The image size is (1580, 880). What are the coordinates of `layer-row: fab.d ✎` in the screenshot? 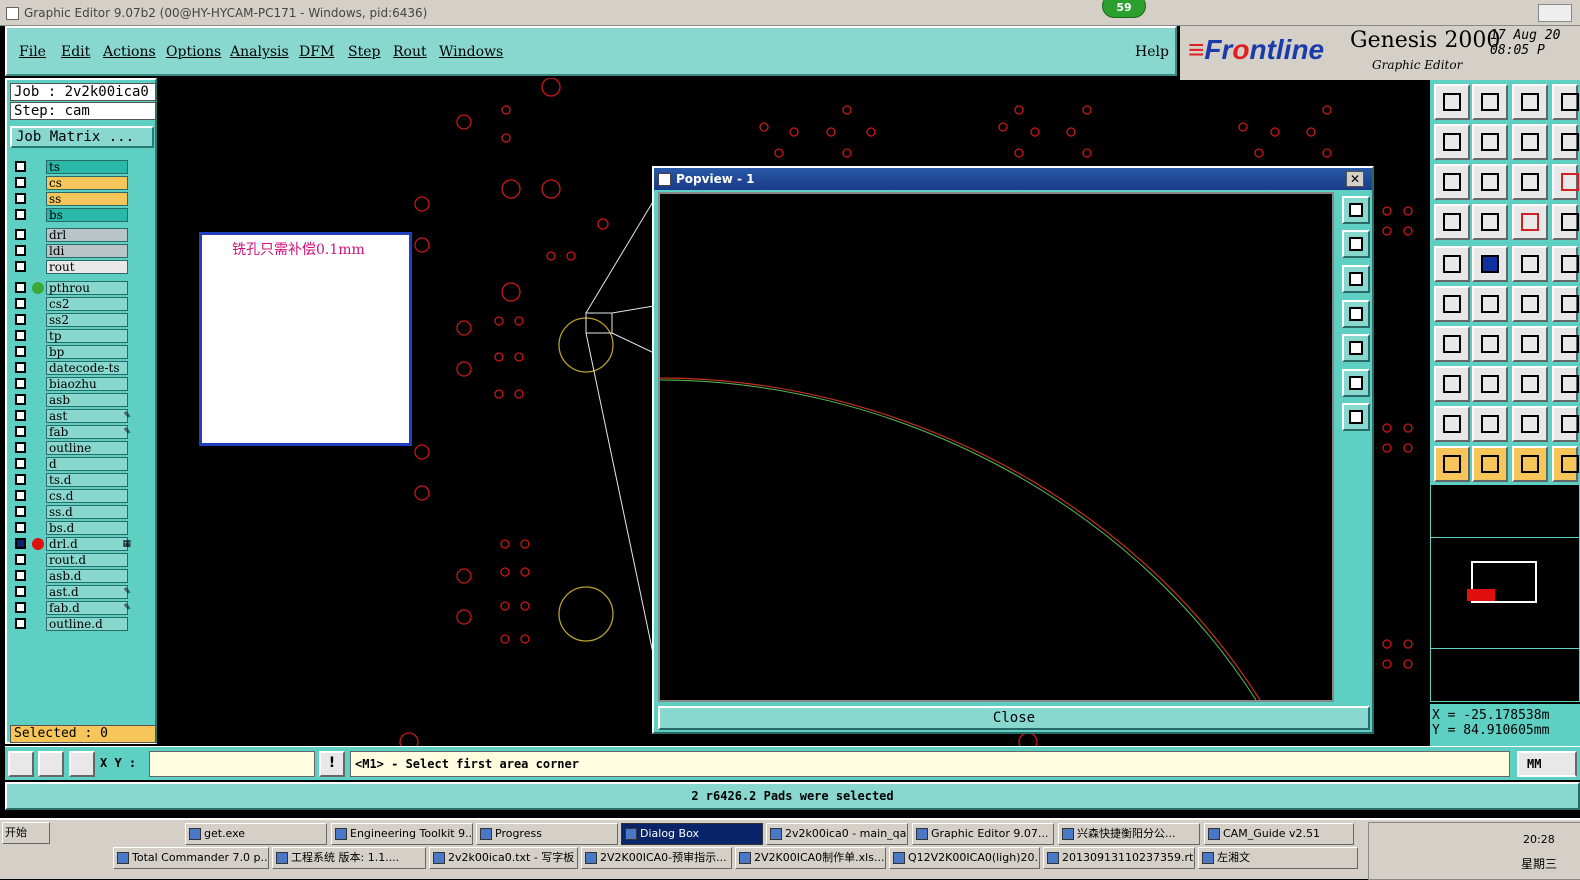 It's located at (73, 608).